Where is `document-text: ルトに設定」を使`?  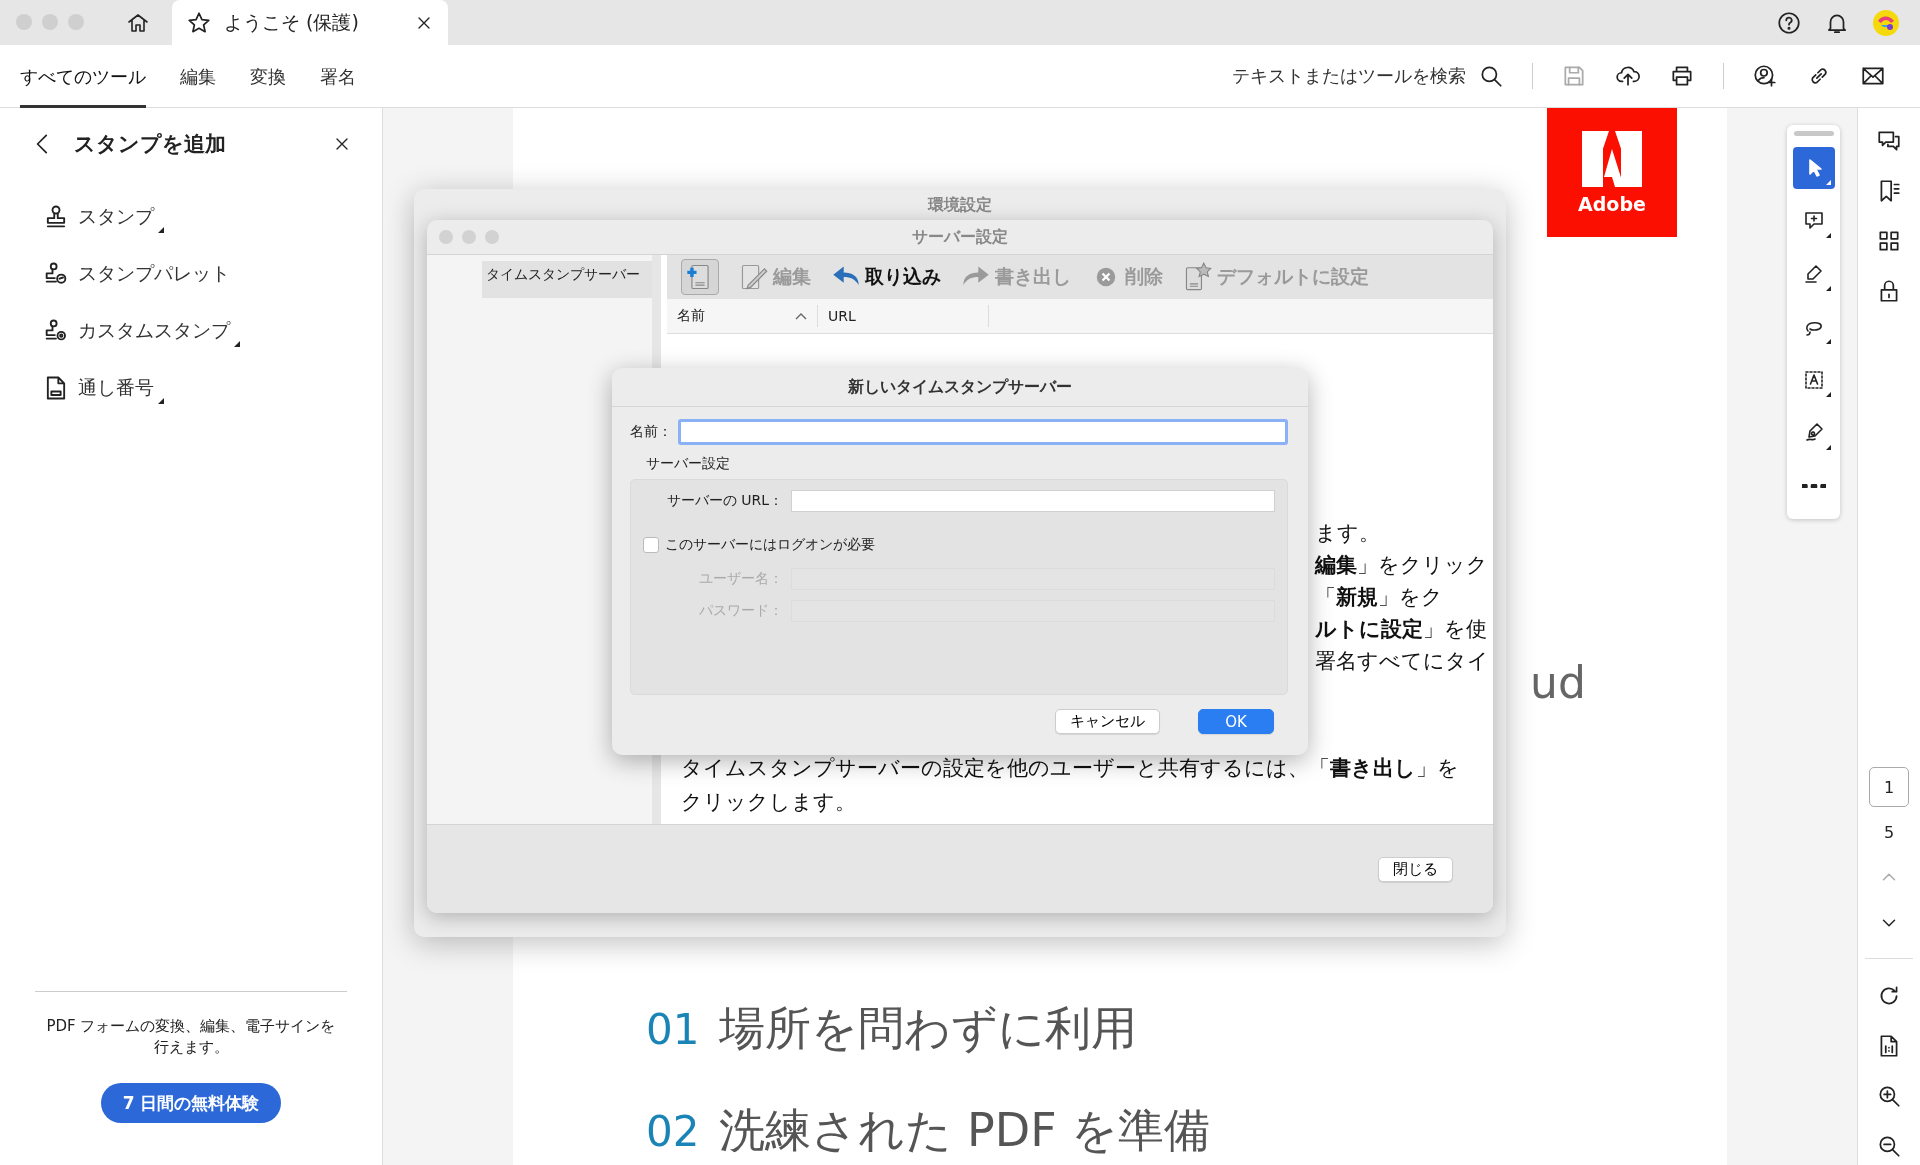
document-text: ルトに設定」を使 is located at coordinates (1401, 629).